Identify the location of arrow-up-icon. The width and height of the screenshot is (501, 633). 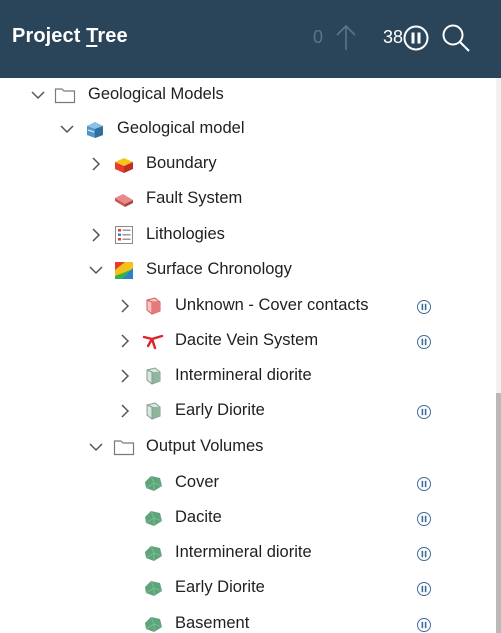
(346, 37).